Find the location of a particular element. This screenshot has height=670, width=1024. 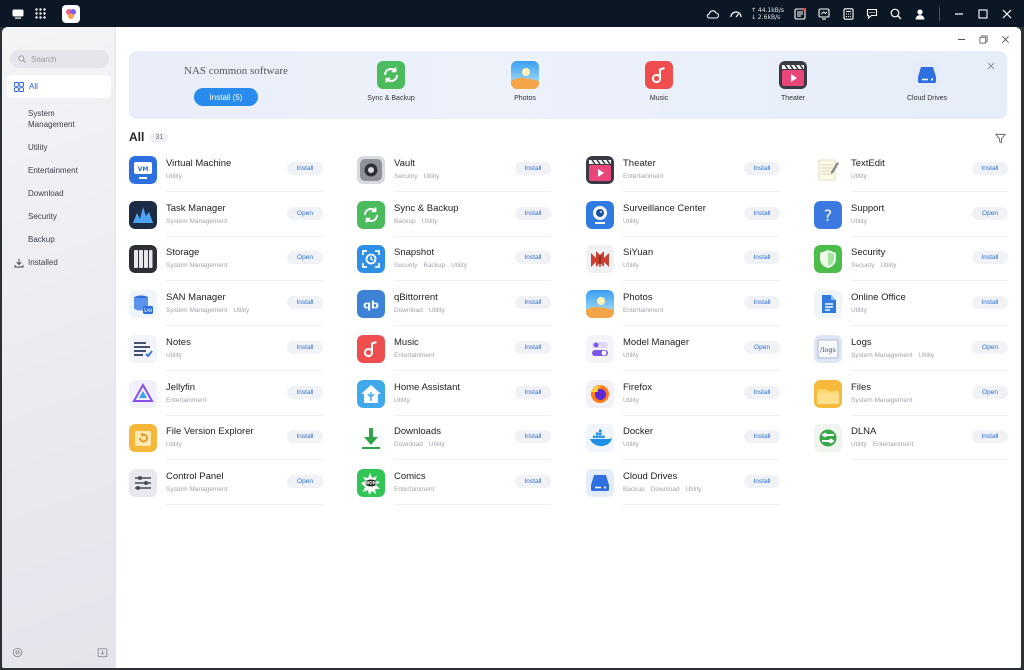

task-list-icon is located at coordinates (800, 14).